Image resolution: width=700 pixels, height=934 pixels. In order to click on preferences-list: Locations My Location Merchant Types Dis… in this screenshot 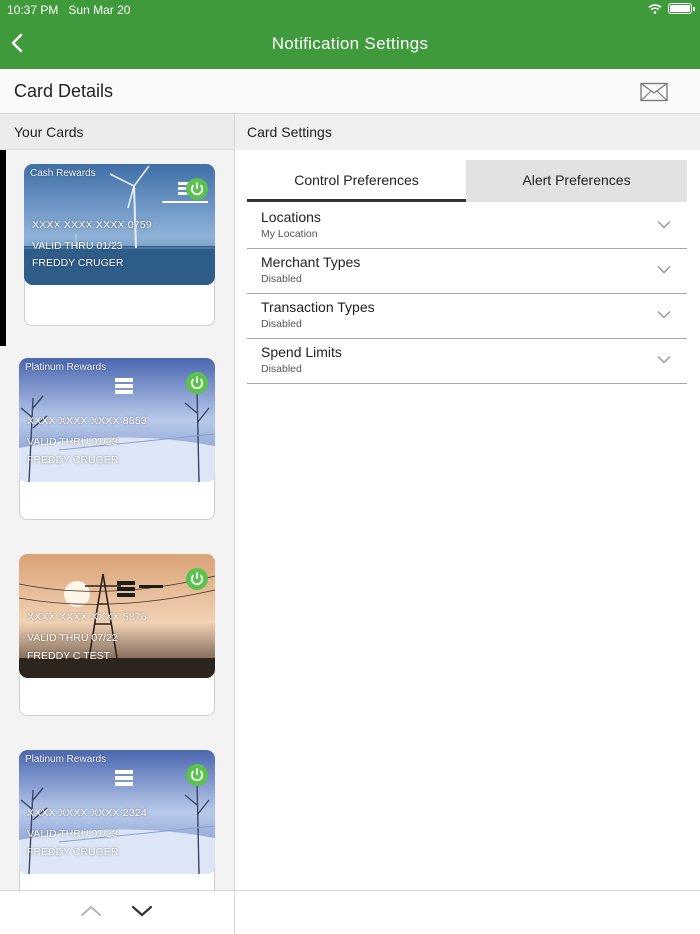, I will do `click(467, 294)`.